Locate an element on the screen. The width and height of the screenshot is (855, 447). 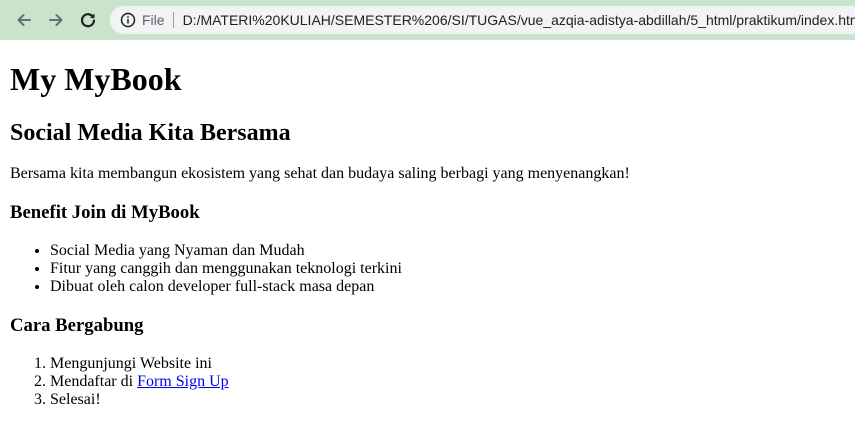
steps-heading: Cara Bergabung is located at coordinates (77, 325).